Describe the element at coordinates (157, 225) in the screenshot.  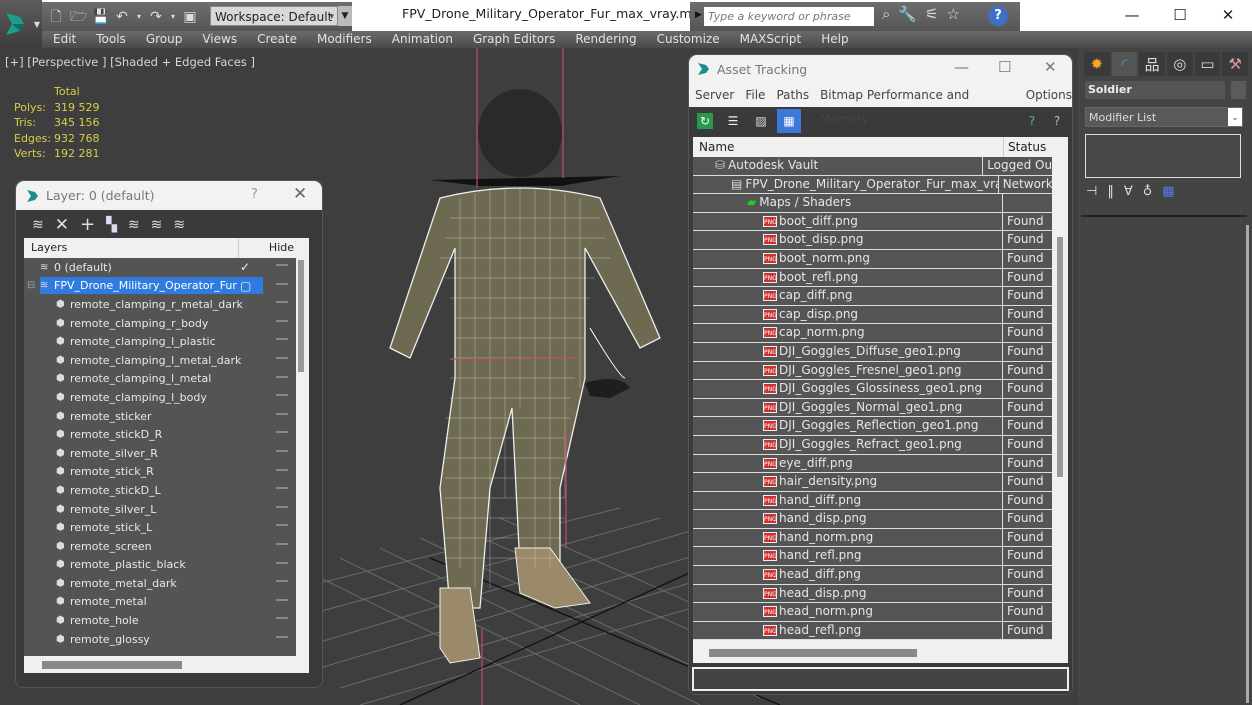
I see `highlight-layer-icon: ≋` at that location.